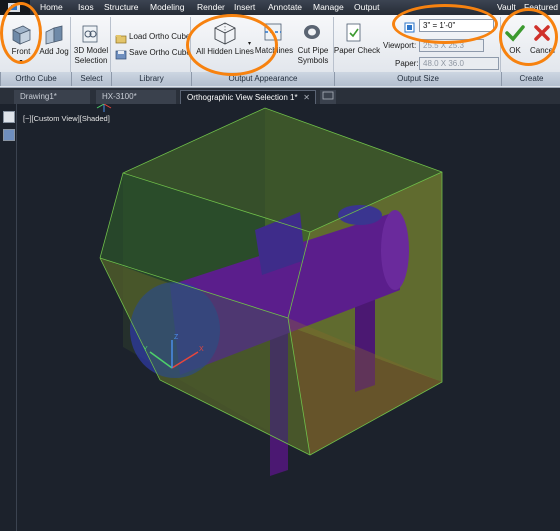  I want to click on equipment-nozzle-top, so click(360, 215).